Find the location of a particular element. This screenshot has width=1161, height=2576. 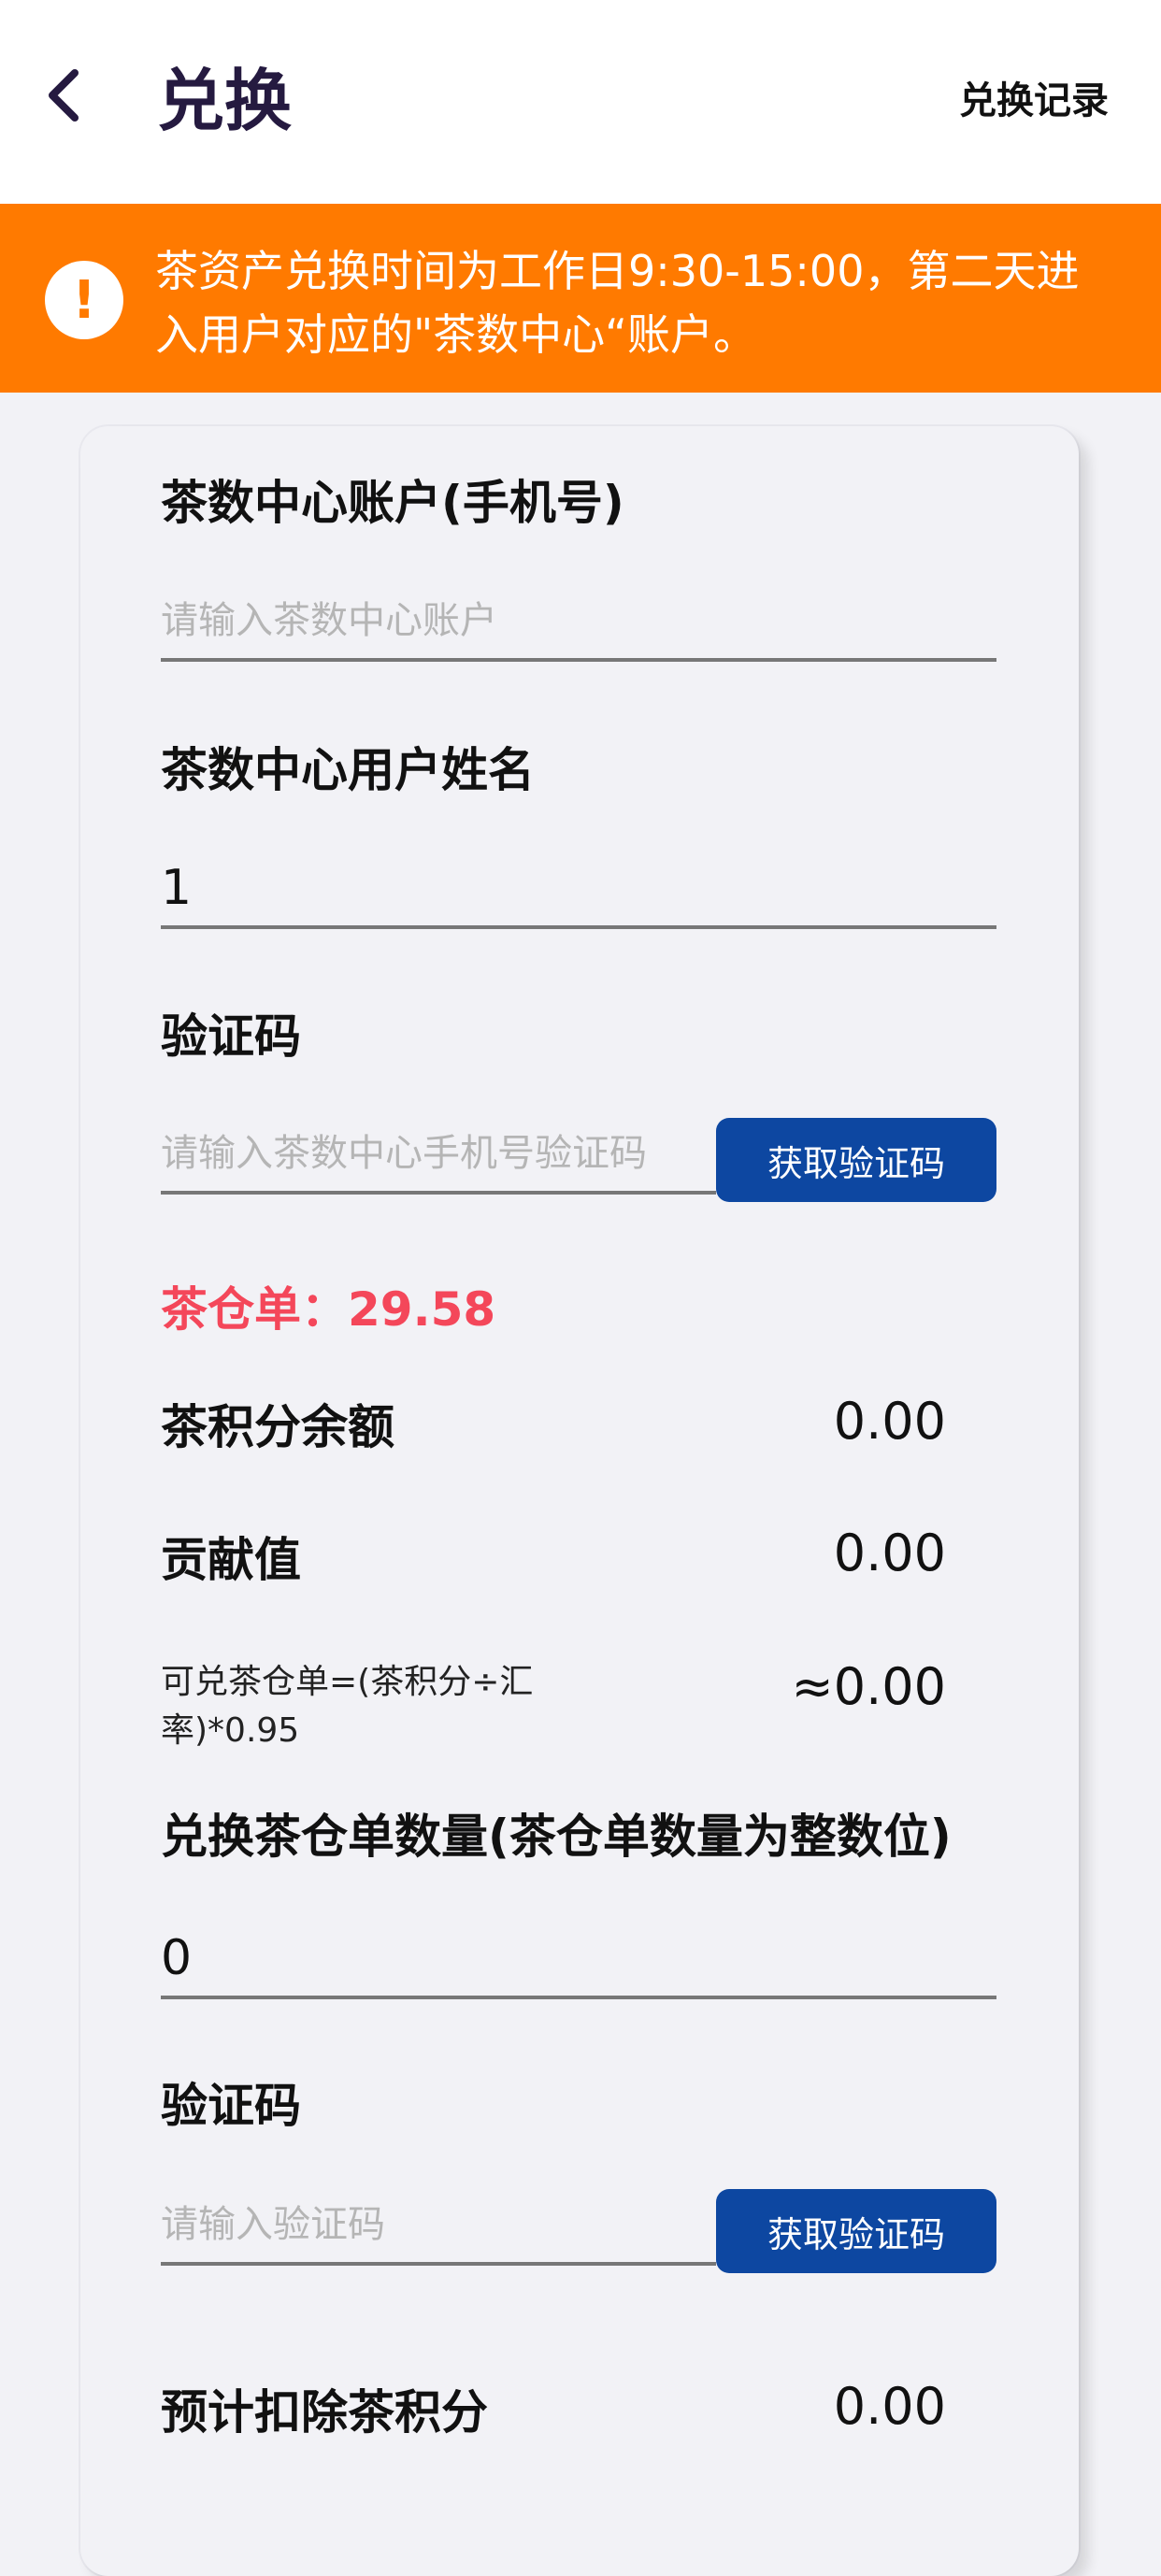

exchange-code-input is located at coordinates (432, 2224).